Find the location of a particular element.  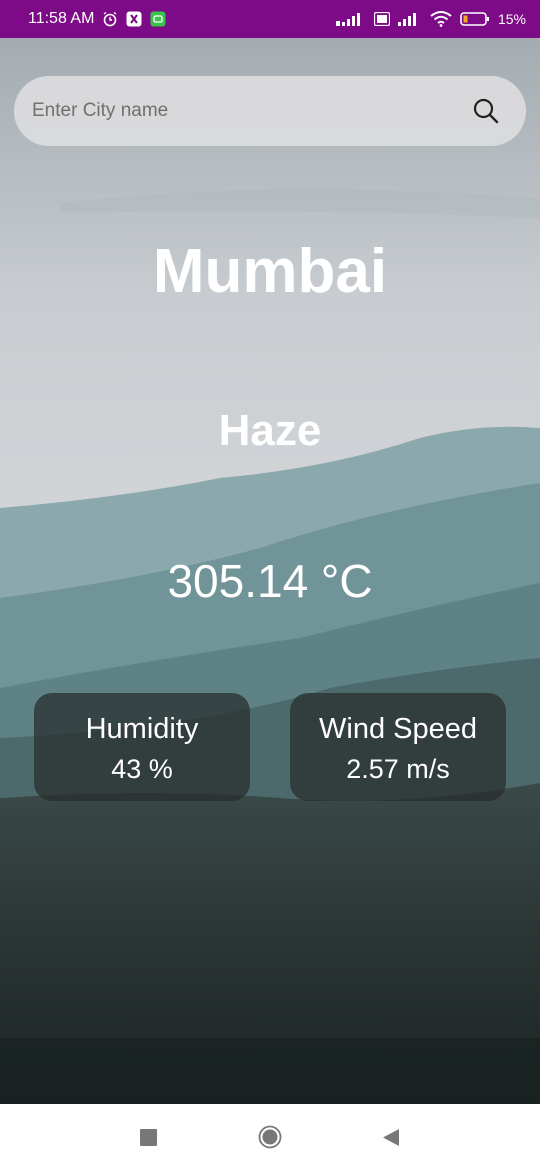

status-bar: 11:58 AM 15% is located at coordinates (270, 19).